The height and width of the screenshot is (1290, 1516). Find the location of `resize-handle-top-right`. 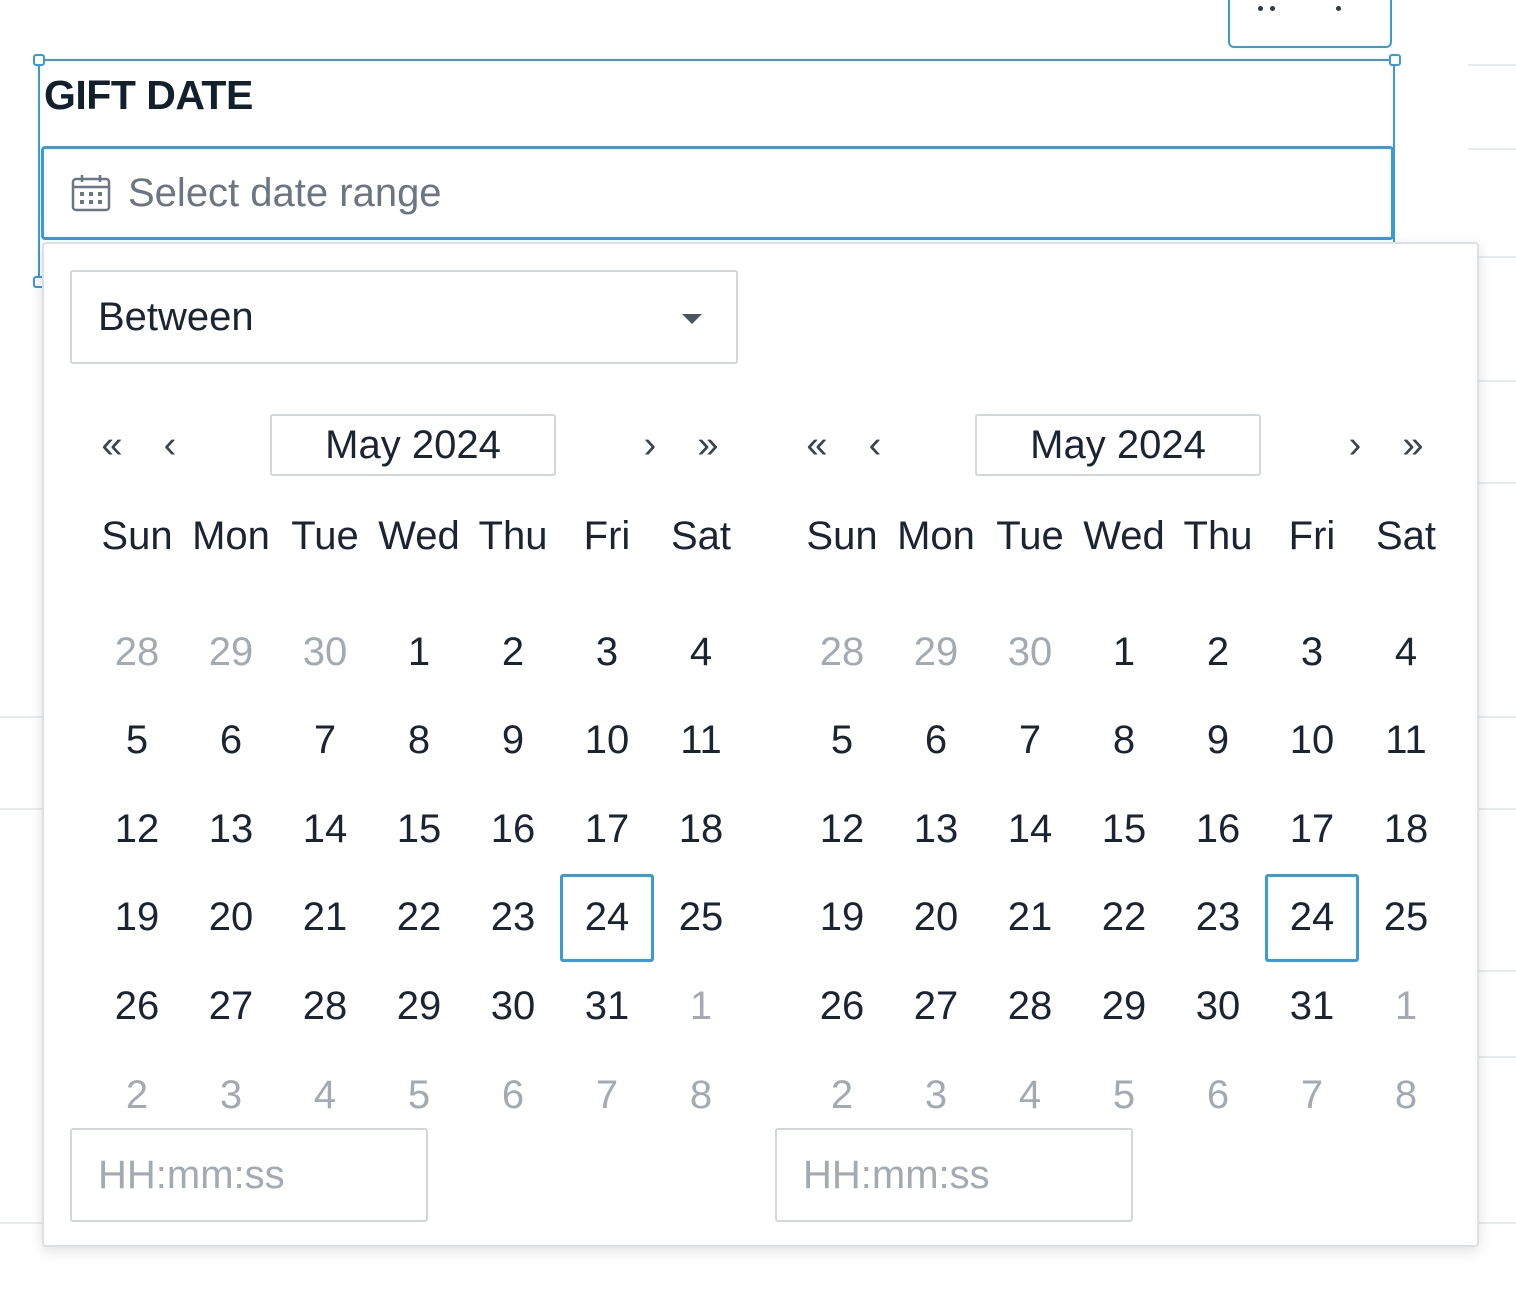

resize-handle-top-right is located at coordinates (1395, 60).